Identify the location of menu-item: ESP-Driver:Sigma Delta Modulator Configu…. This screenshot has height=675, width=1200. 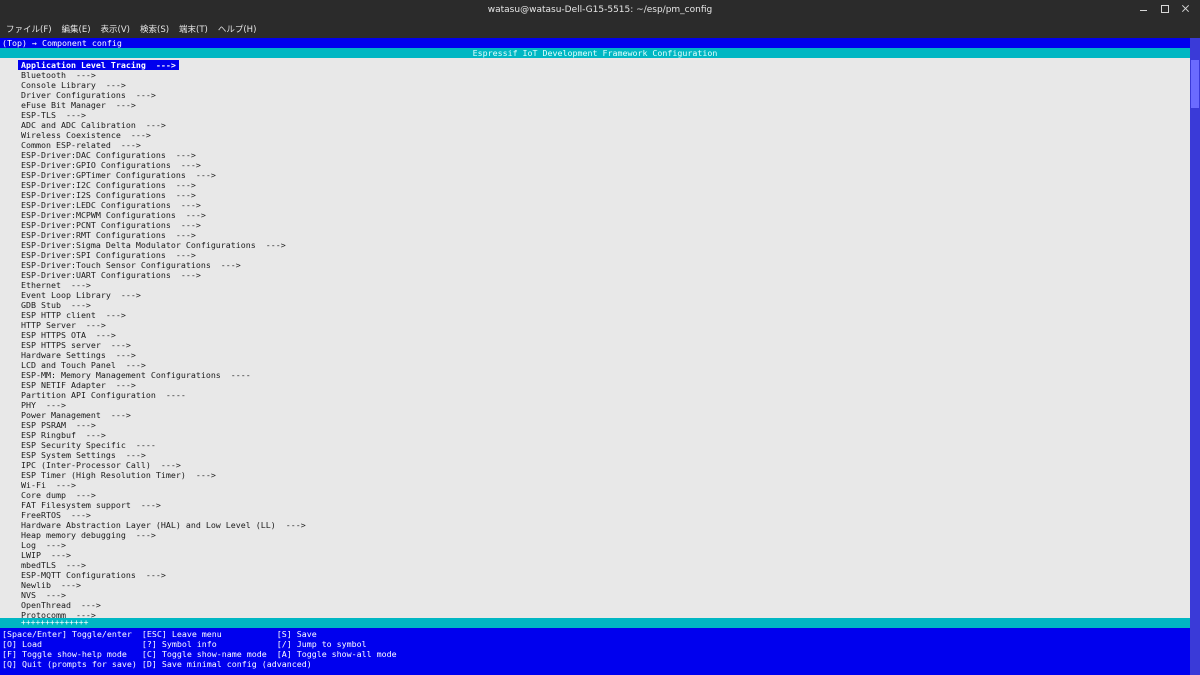
(153, 245).